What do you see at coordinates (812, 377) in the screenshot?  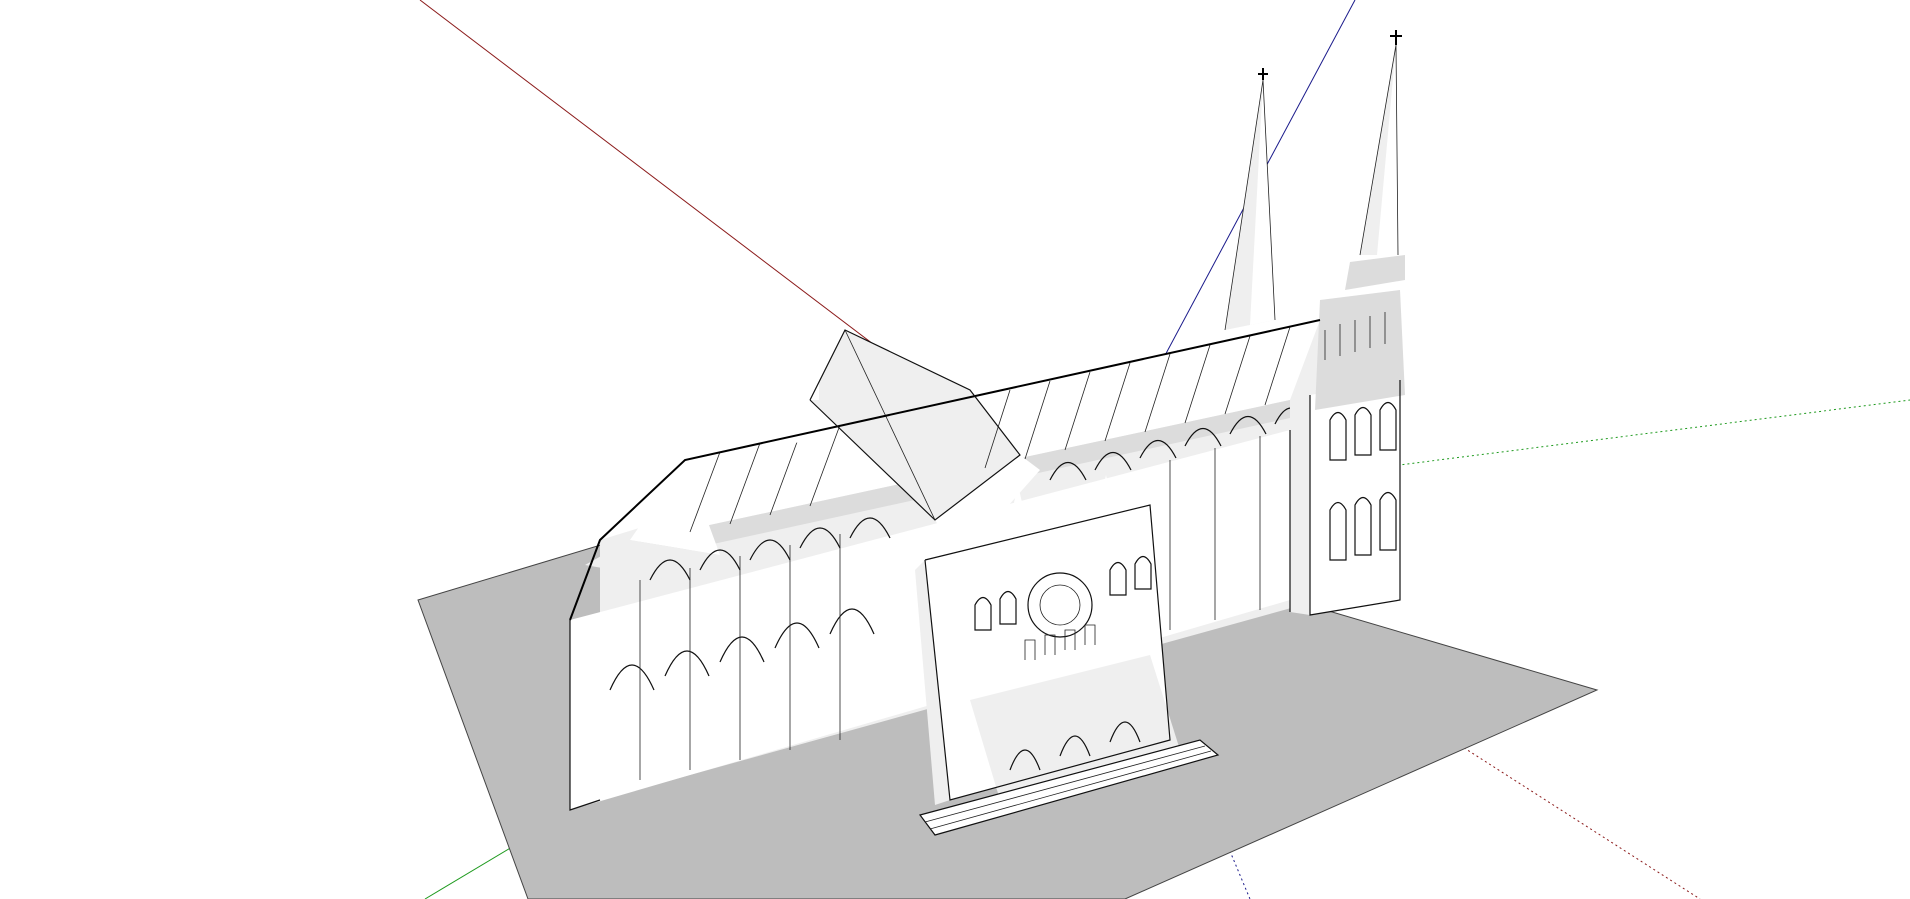 I see `rear-turret` at bounding box center [812, 377].